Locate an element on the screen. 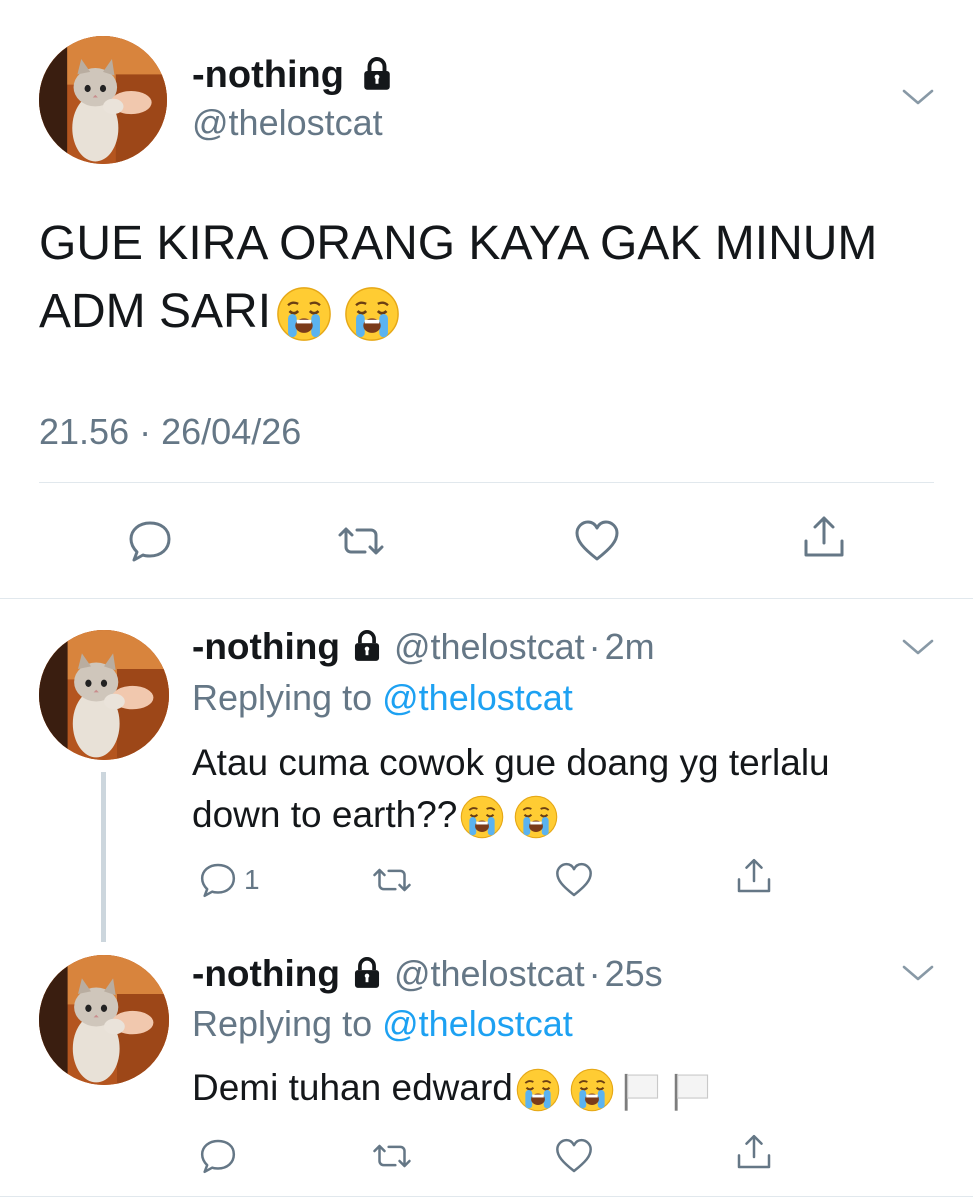 Image resolution: width=973 pixels, height=1200 pixels. display-name-text: -nothing is located at coordinates (268, 75).